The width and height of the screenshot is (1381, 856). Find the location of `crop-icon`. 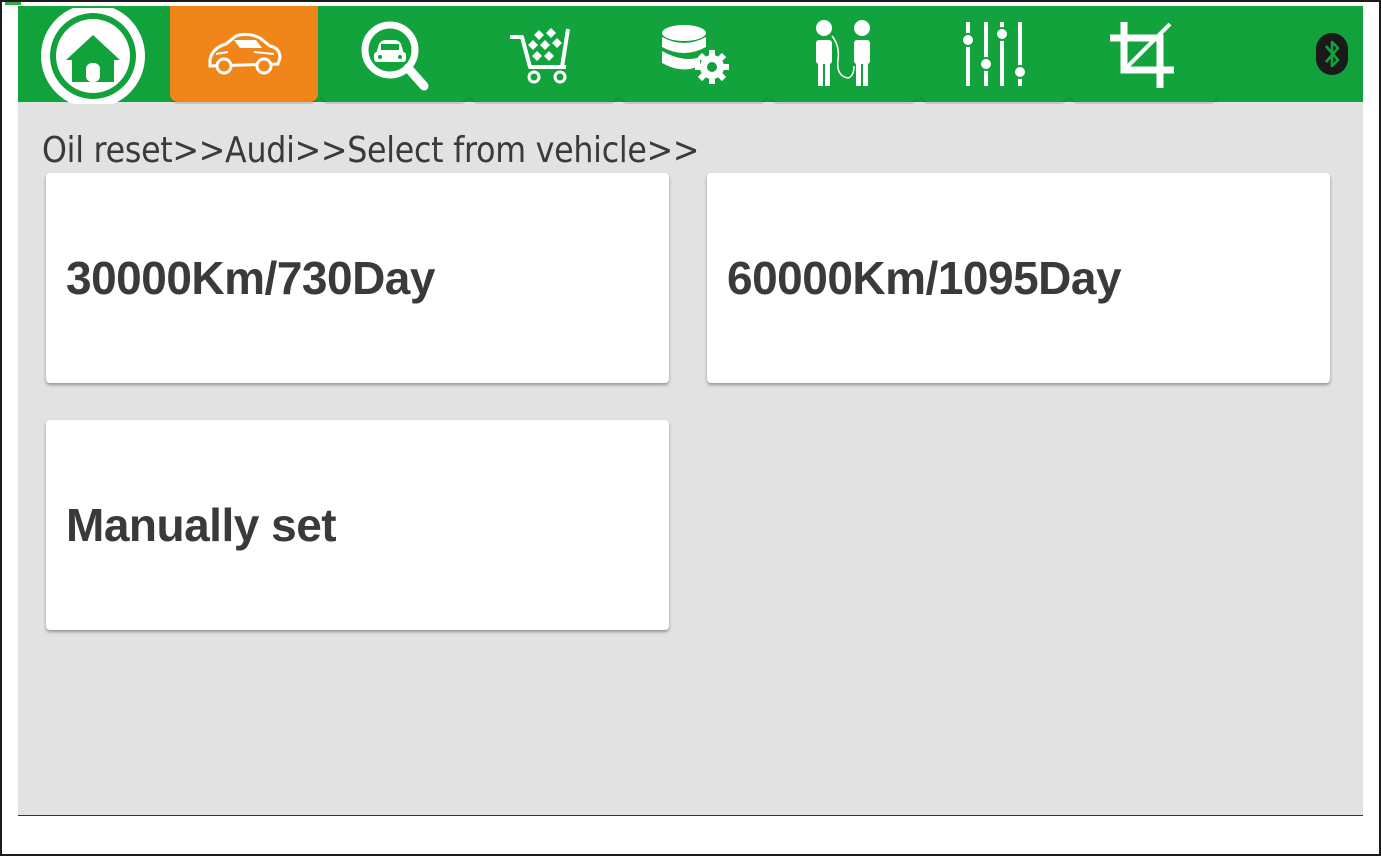

crop-icon is located at coordinates (1142, 55).